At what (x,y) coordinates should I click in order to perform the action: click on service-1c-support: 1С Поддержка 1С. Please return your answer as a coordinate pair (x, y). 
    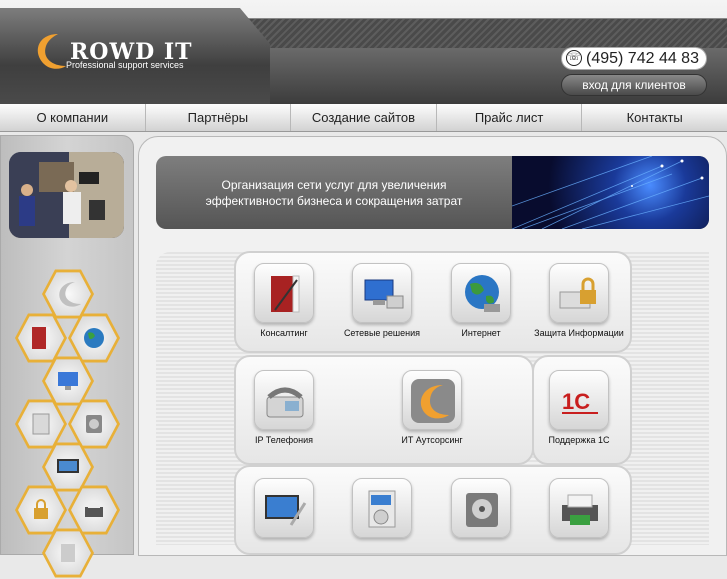
    Looking at the image, I should click on (579, 407).